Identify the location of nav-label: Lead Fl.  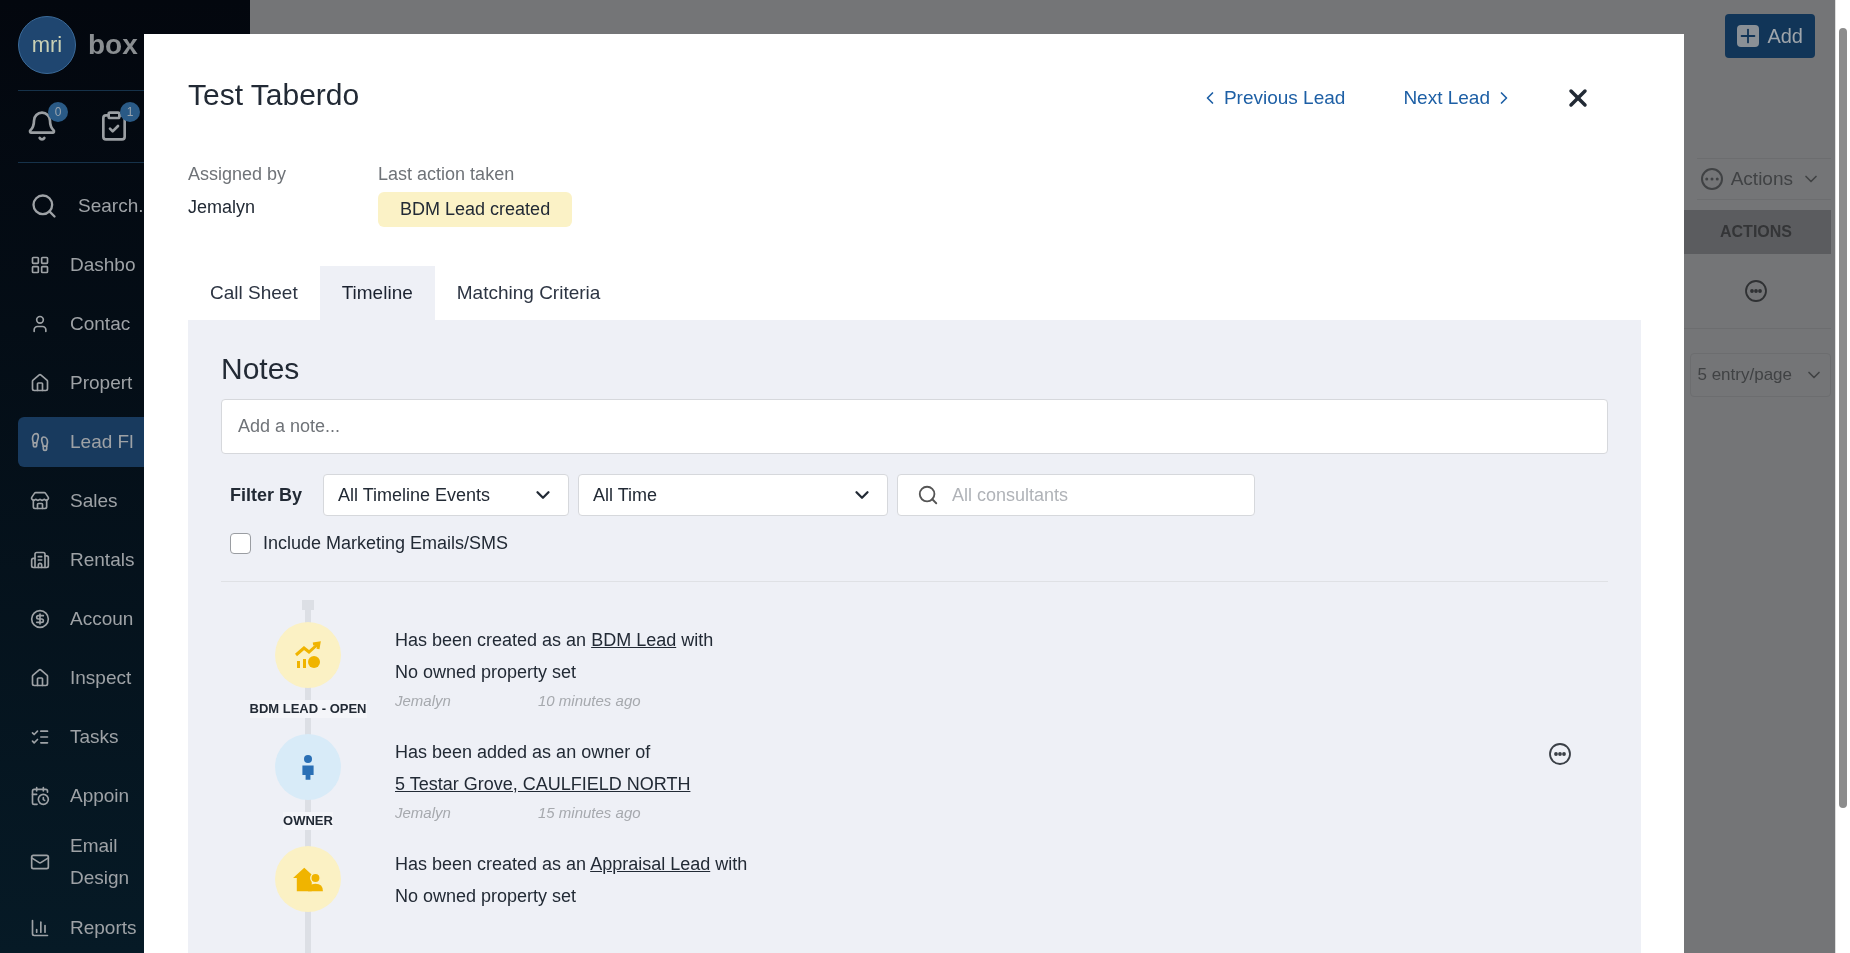
(102, 442).